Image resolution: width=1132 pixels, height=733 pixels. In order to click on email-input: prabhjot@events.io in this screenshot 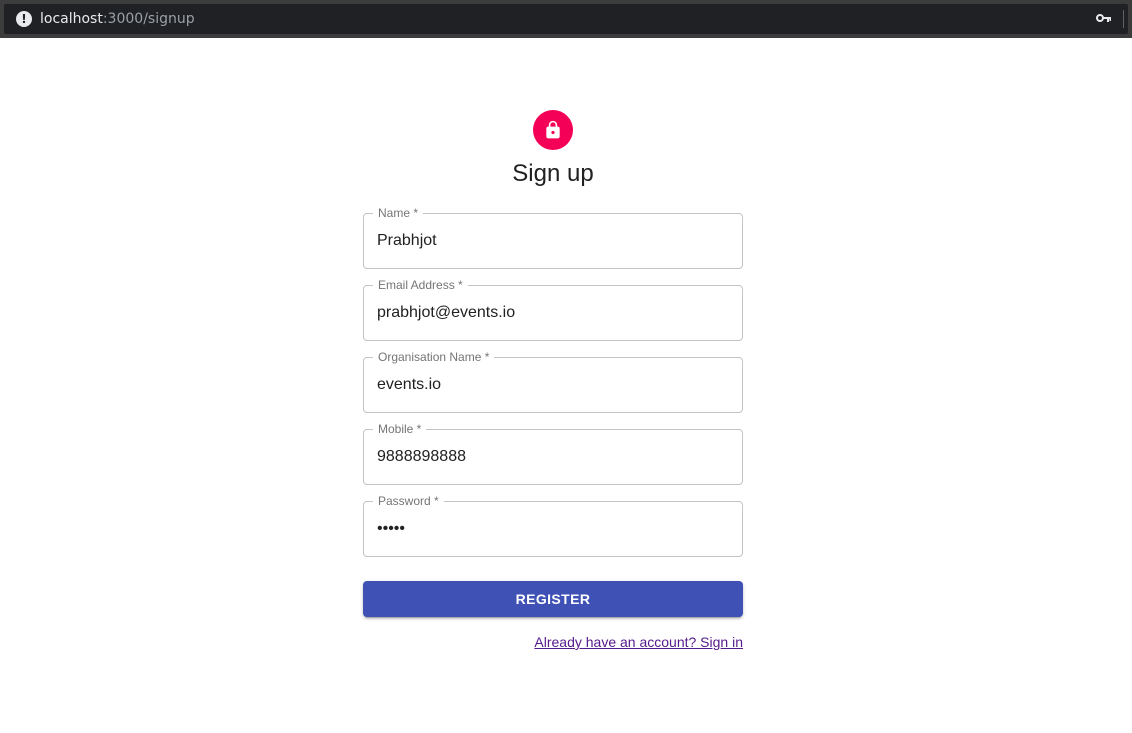, I will do `click(553, 313)`.